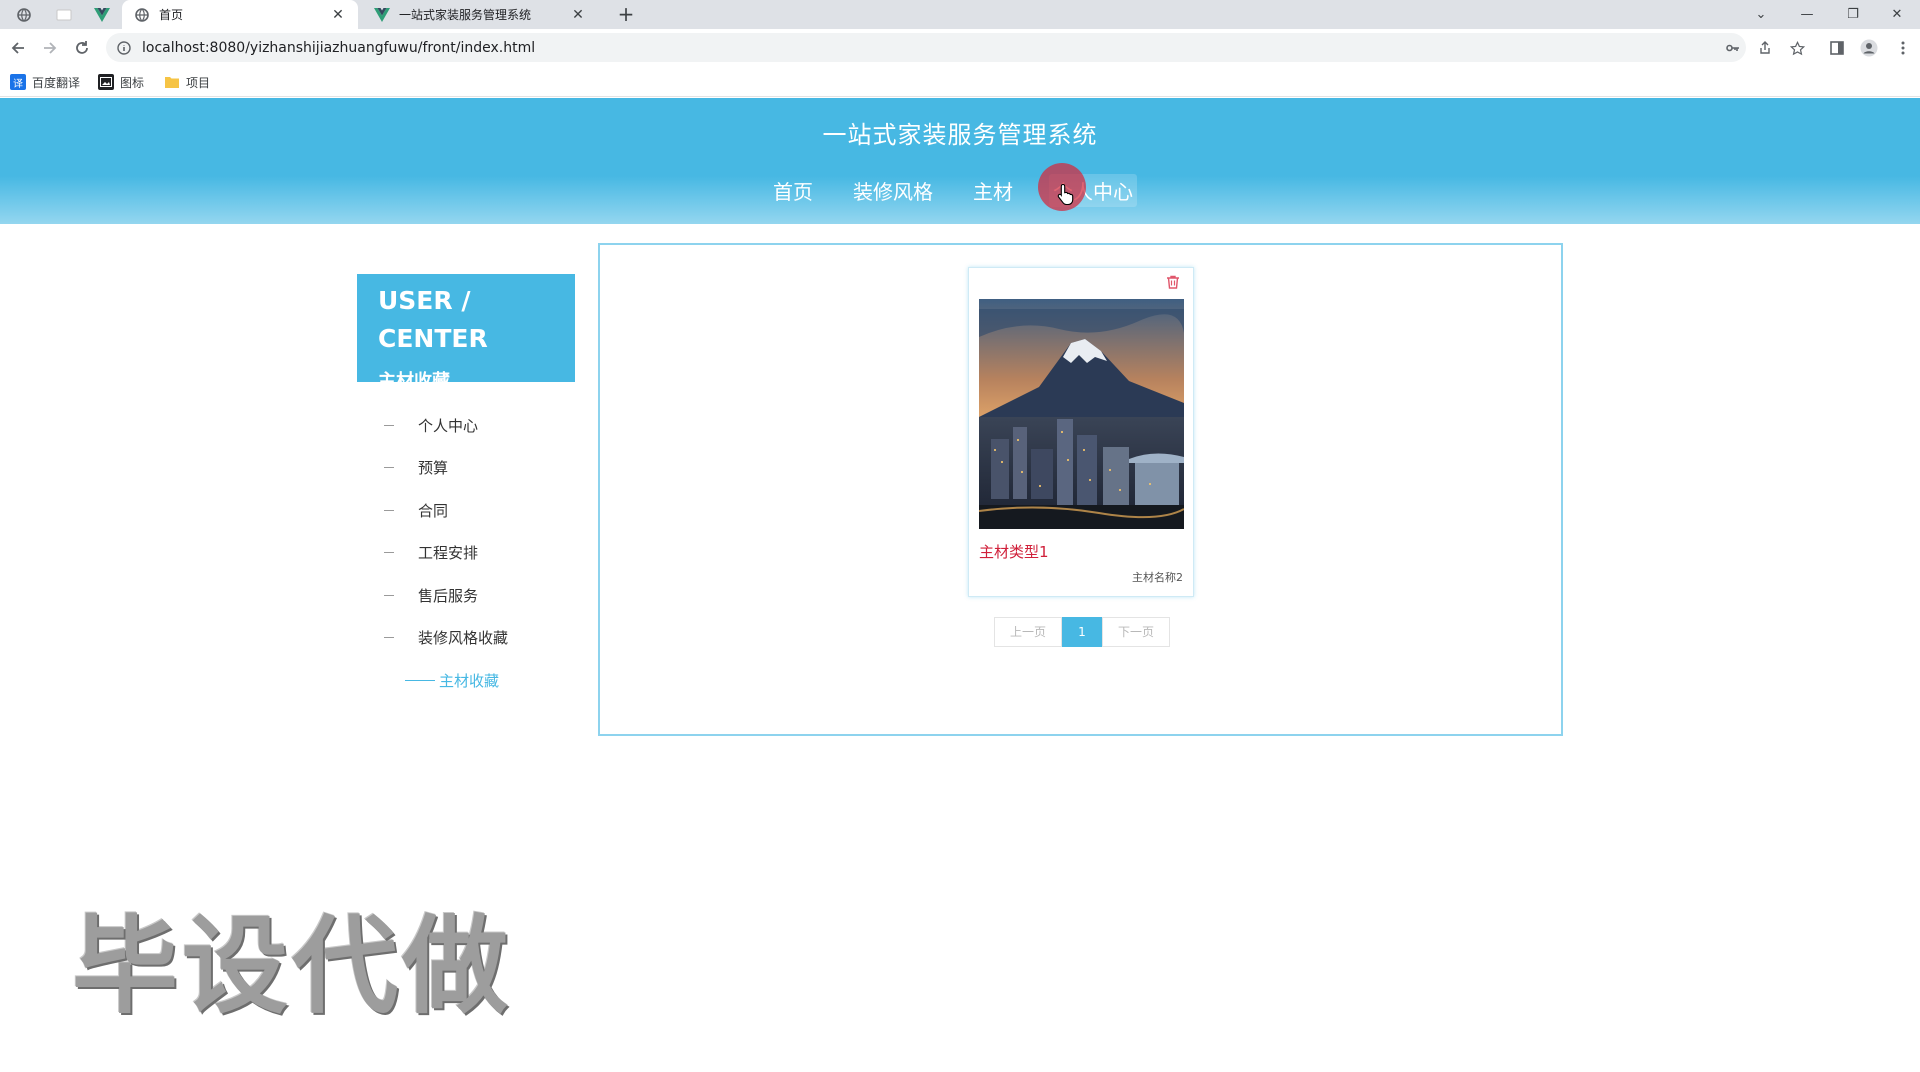 This screenshot has width=1920, height=1072. What do you see at coordinates (18, 82) in the screenshot?
I see `translate-icon: 译` at bounding box center [18, 82].